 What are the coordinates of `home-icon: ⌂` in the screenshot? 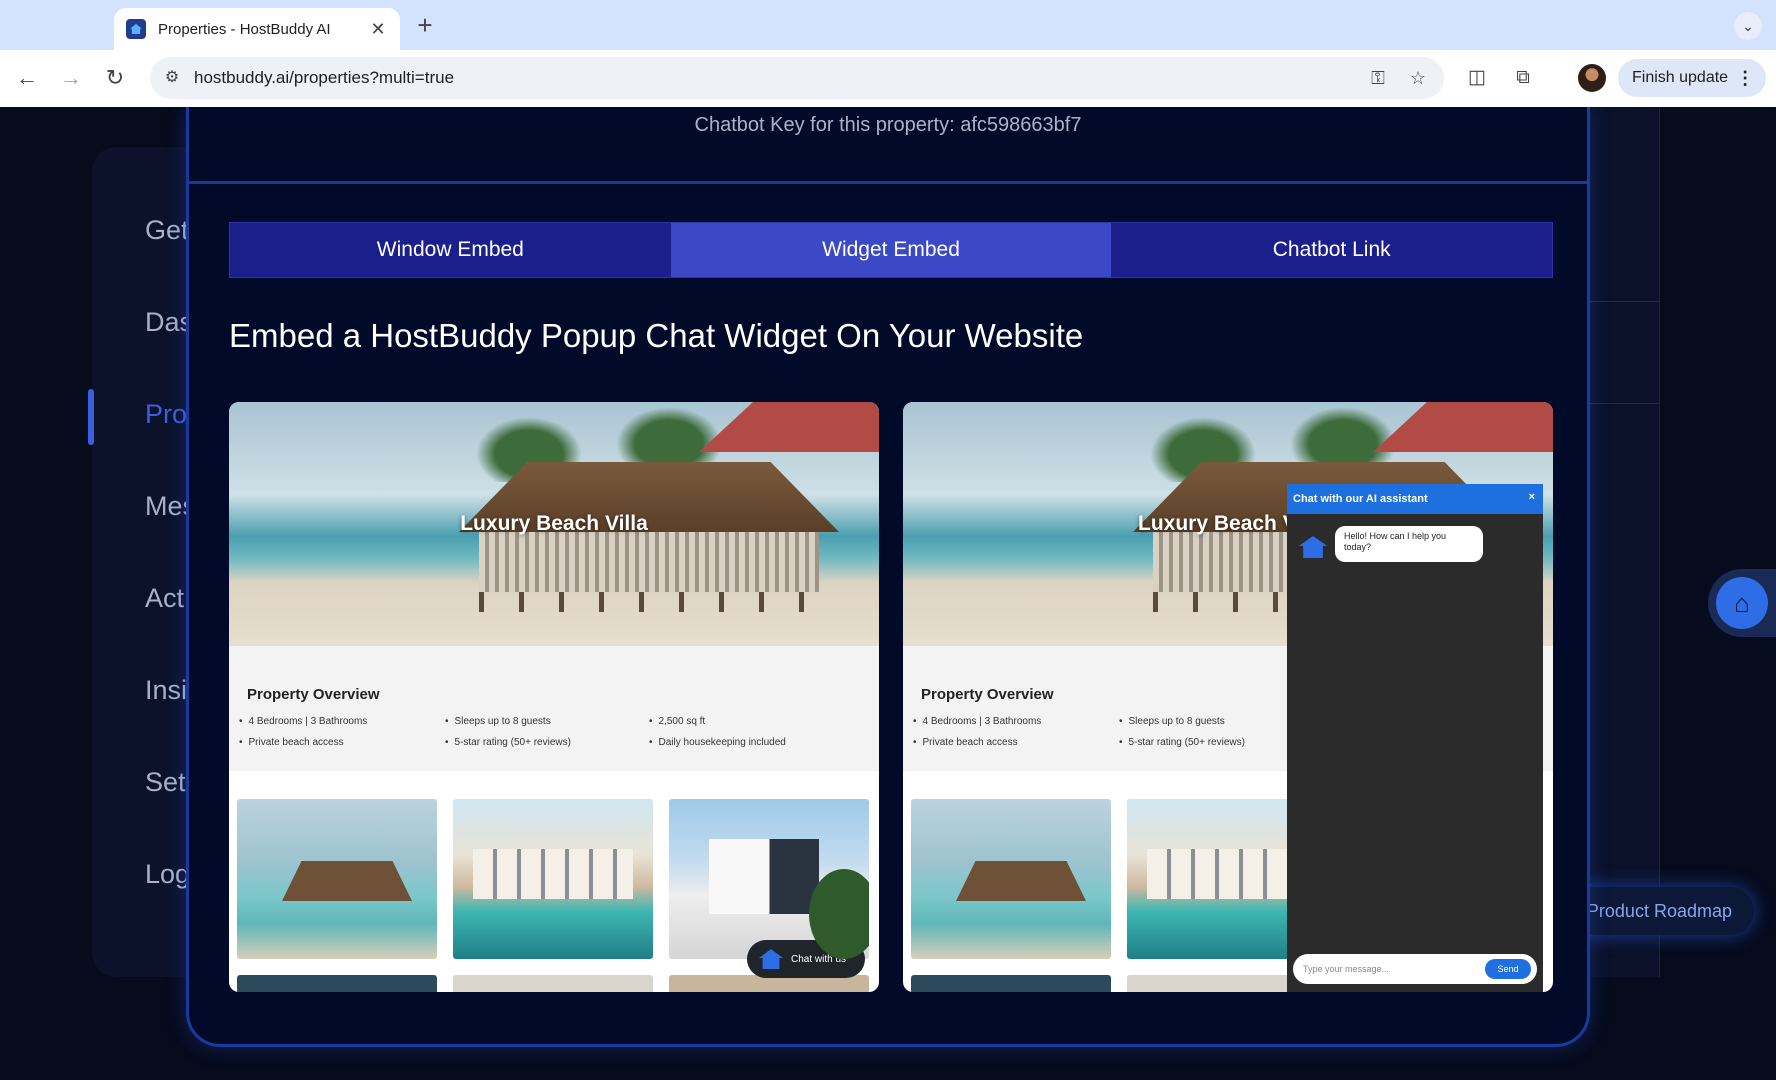 It's located at (1742, 603).